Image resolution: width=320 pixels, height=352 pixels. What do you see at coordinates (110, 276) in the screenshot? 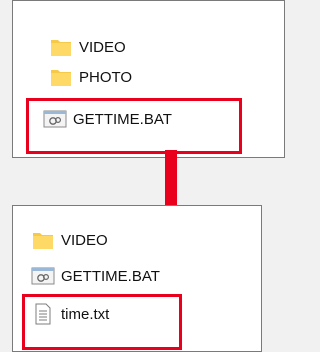
I see `file-label: GETTIME.BAT` at bounding box center [110, 276].